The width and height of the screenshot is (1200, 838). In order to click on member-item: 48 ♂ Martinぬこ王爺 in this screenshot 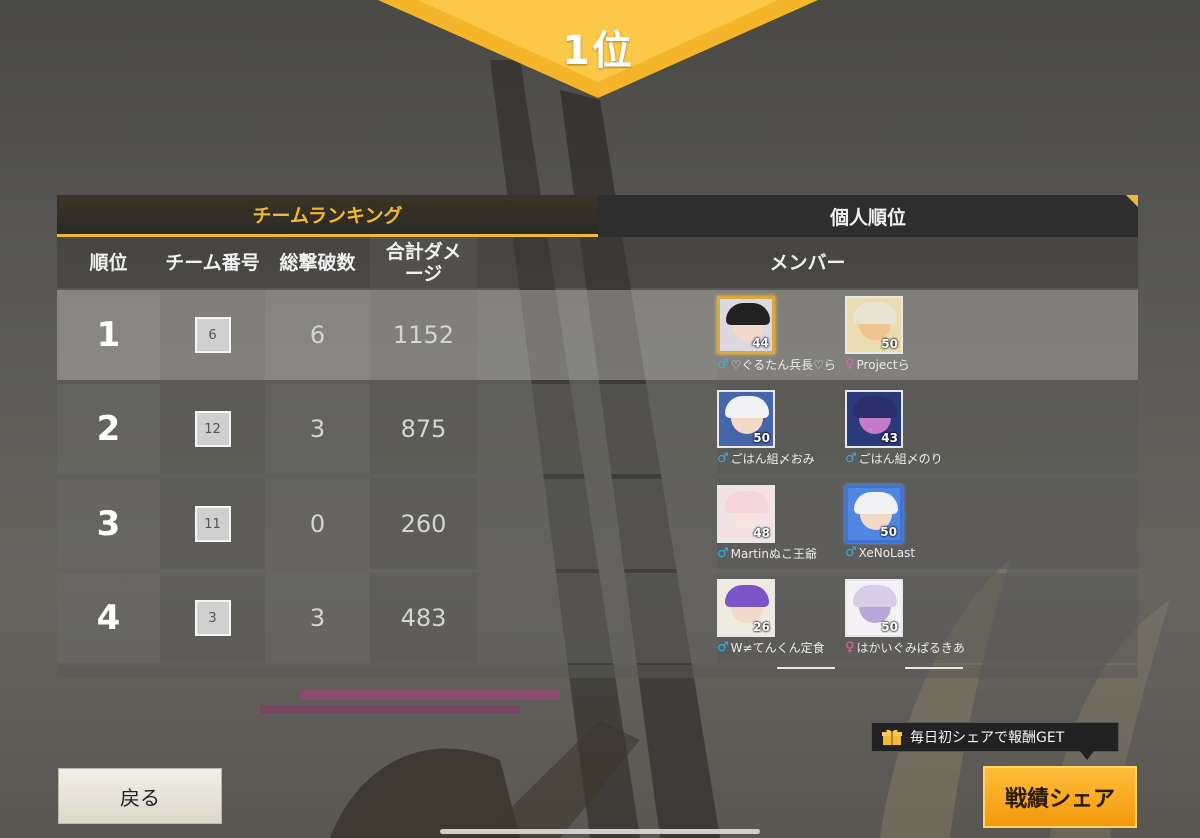, I will do `click(787, 523)`.